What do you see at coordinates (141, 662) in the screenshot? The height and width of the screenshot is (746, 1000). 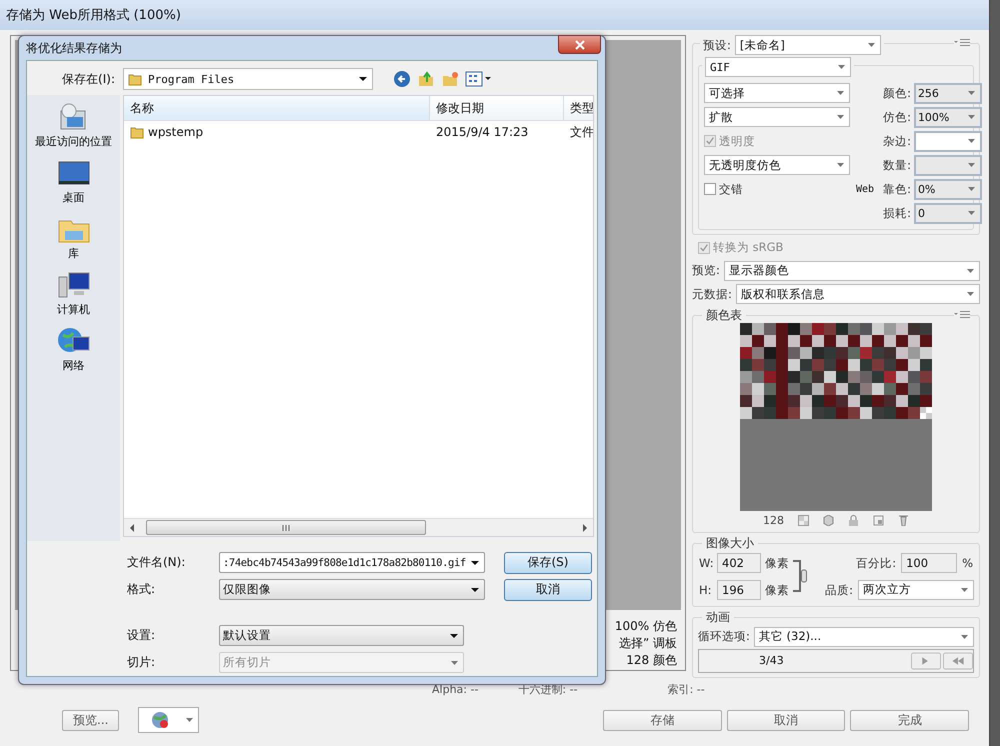 I see `field-label: 切片:` at bounding box center [141, 662].